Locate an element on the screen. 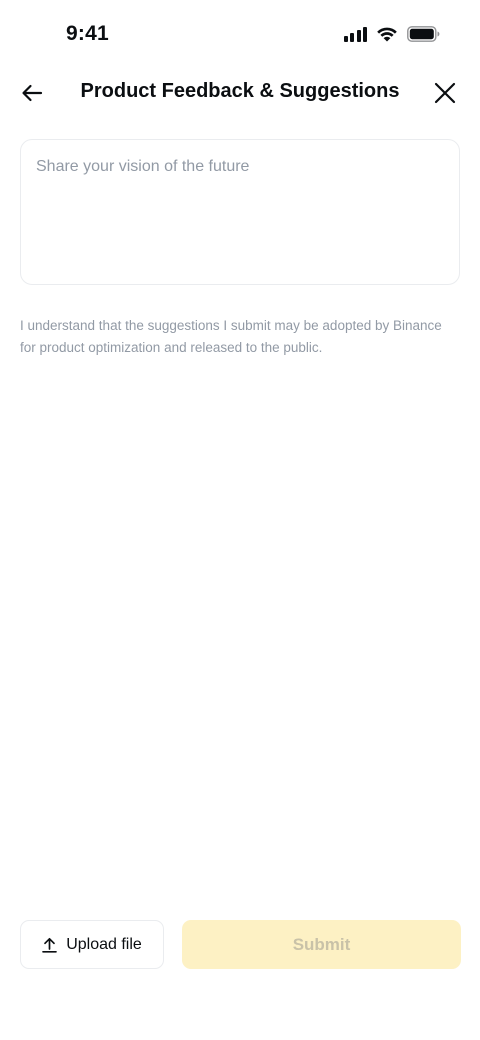  signal-icon is located at coordinates (355, 34).